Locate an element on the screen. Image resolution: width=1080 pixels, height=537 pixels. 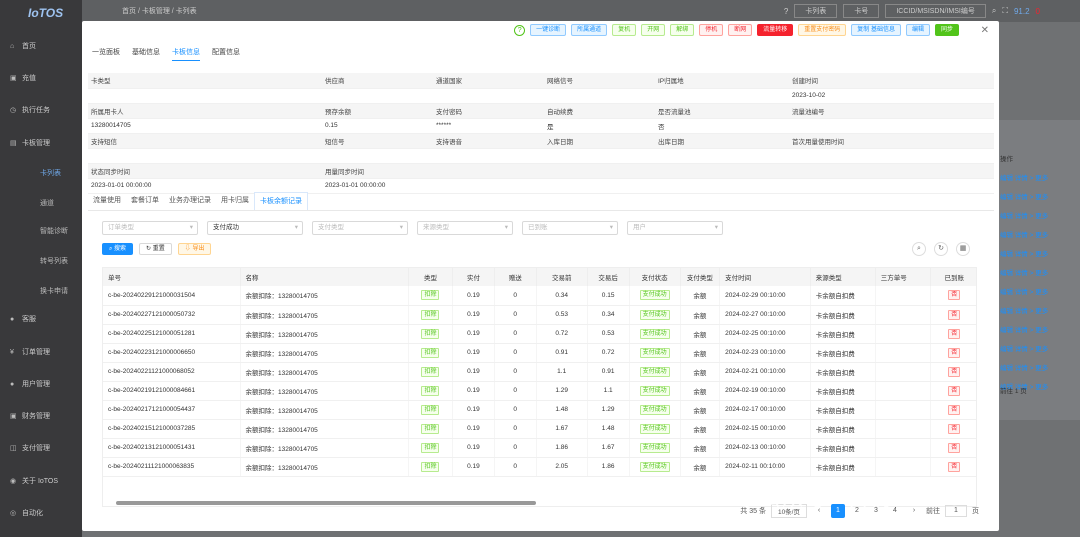
subtab: 业务办理记录 is located at coordinates (190, 201).